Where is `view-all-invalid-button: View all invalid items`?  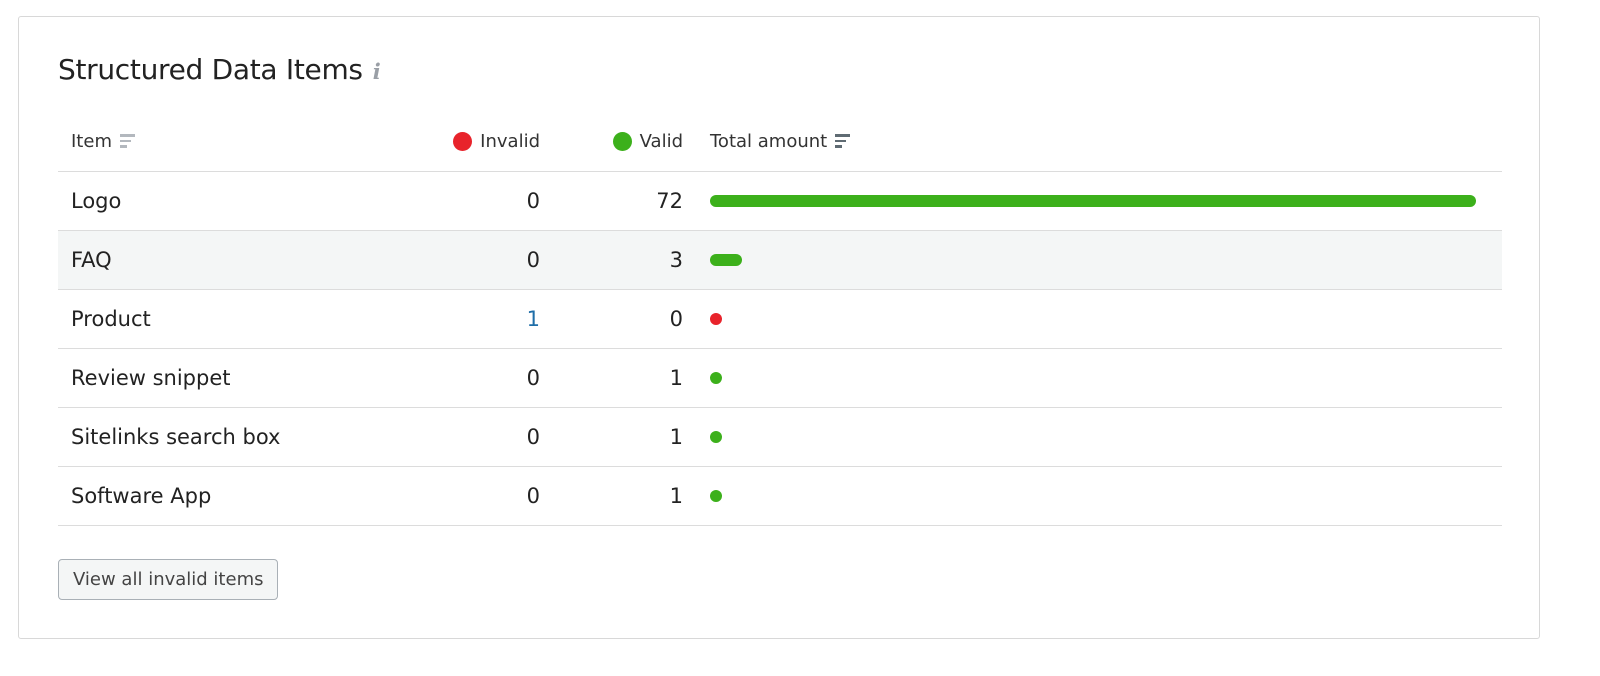
view-all-invalid-button: View all invalid items is located at coordinates (168, 579).